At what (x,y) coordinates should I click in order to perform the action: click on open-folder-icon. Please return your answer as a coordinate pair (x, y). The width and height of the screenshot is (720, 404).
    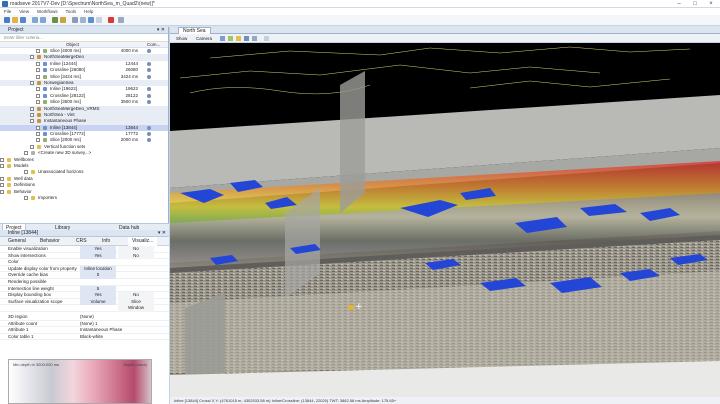
    Looking at the image, I should click on (15, 20).